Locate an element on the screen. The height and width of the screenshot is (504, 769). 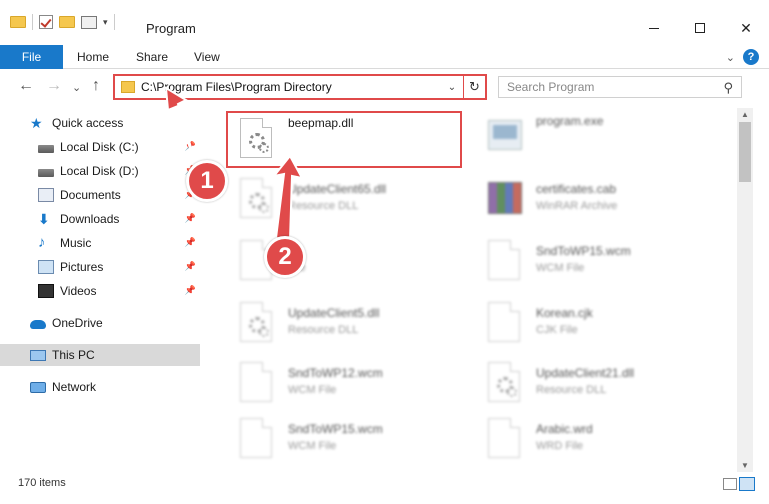
window-title: Program is located at coordinates (171, 28).